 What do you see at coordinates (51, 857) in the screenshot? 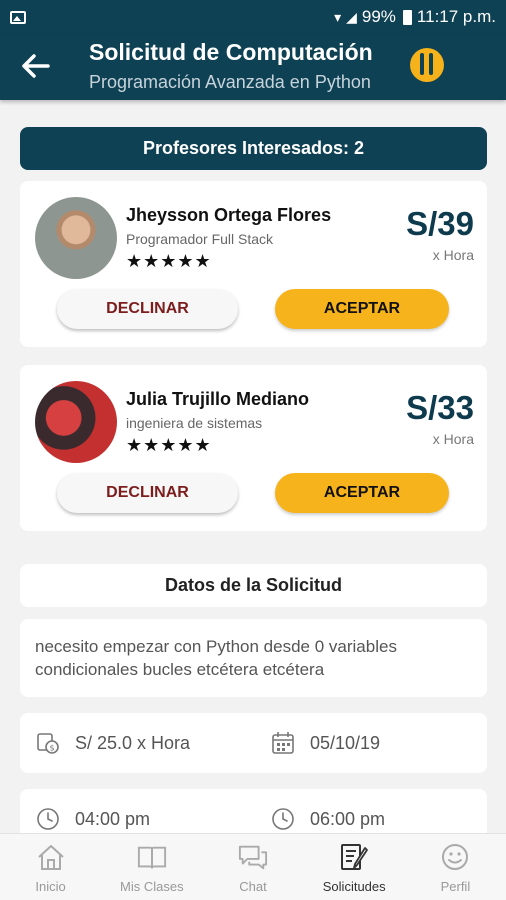
I see `home-icon` at bounding box center [51, 857].